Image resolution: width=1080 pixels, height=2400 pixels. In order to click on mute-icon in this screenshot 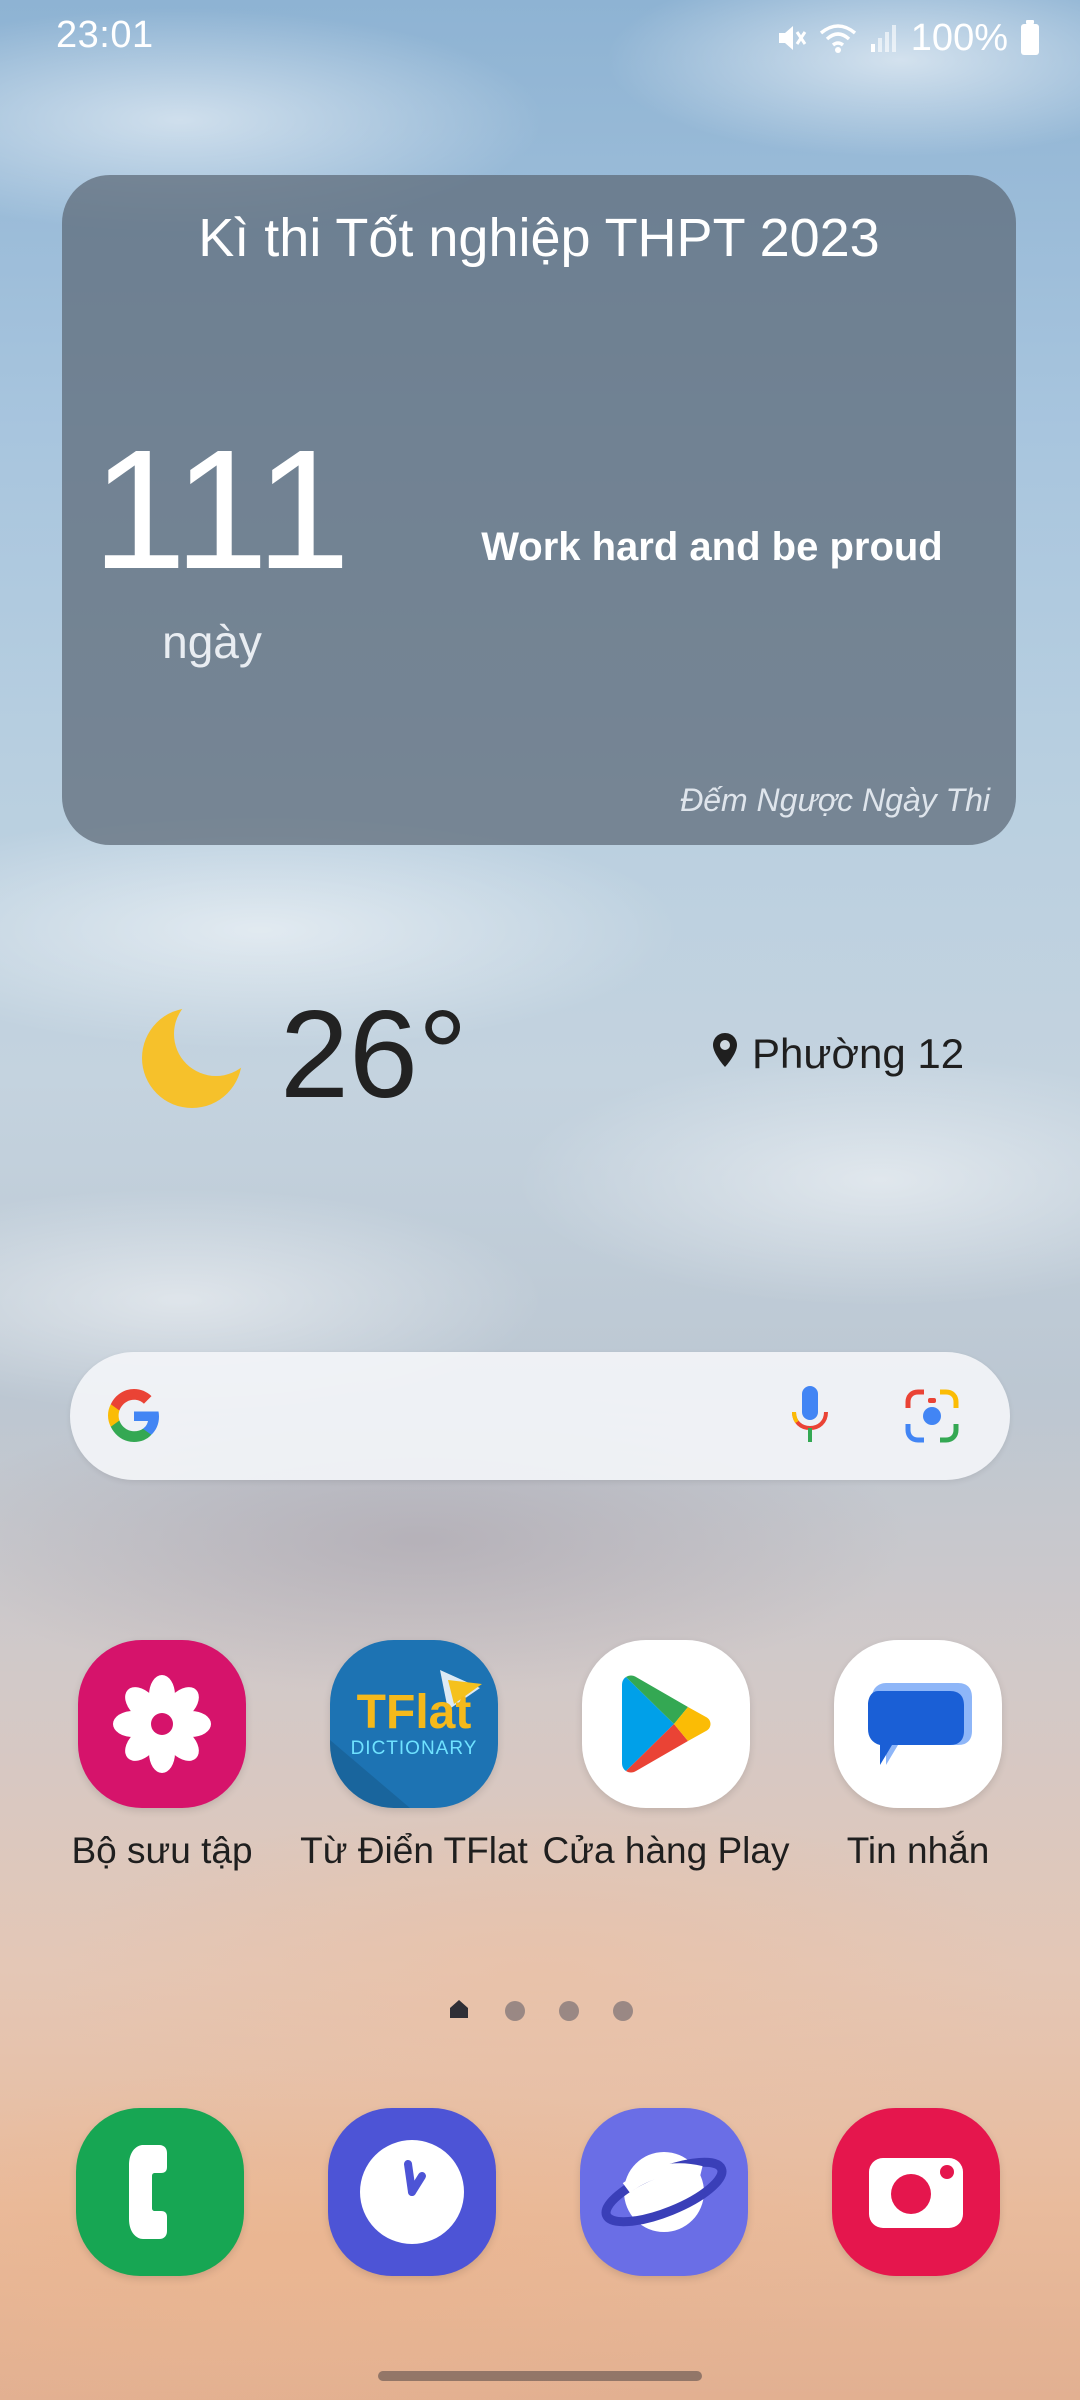, I will do `click(790, 38)`.